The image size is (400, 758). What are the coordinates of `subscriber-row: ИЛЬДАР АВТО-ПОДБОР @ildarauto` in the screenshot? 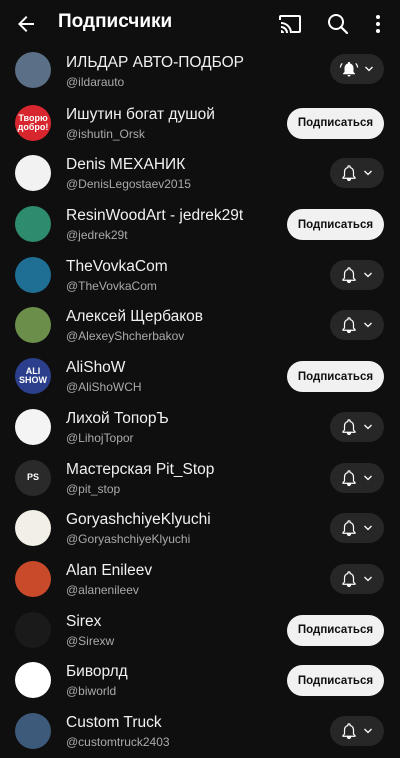 It's located at (200, 73).